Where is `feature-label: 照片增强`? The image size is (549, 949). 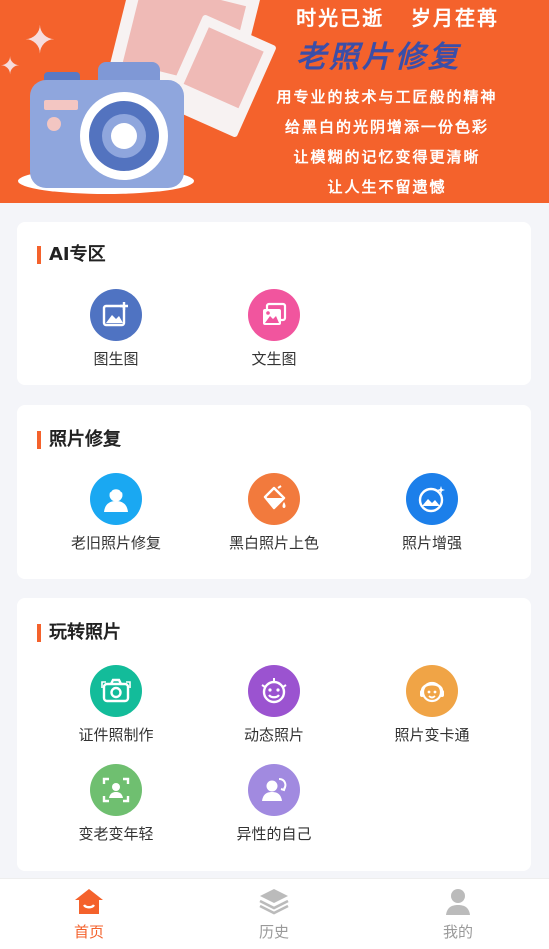
feature-label: 照片增强 is located at coordinates (431, 543).